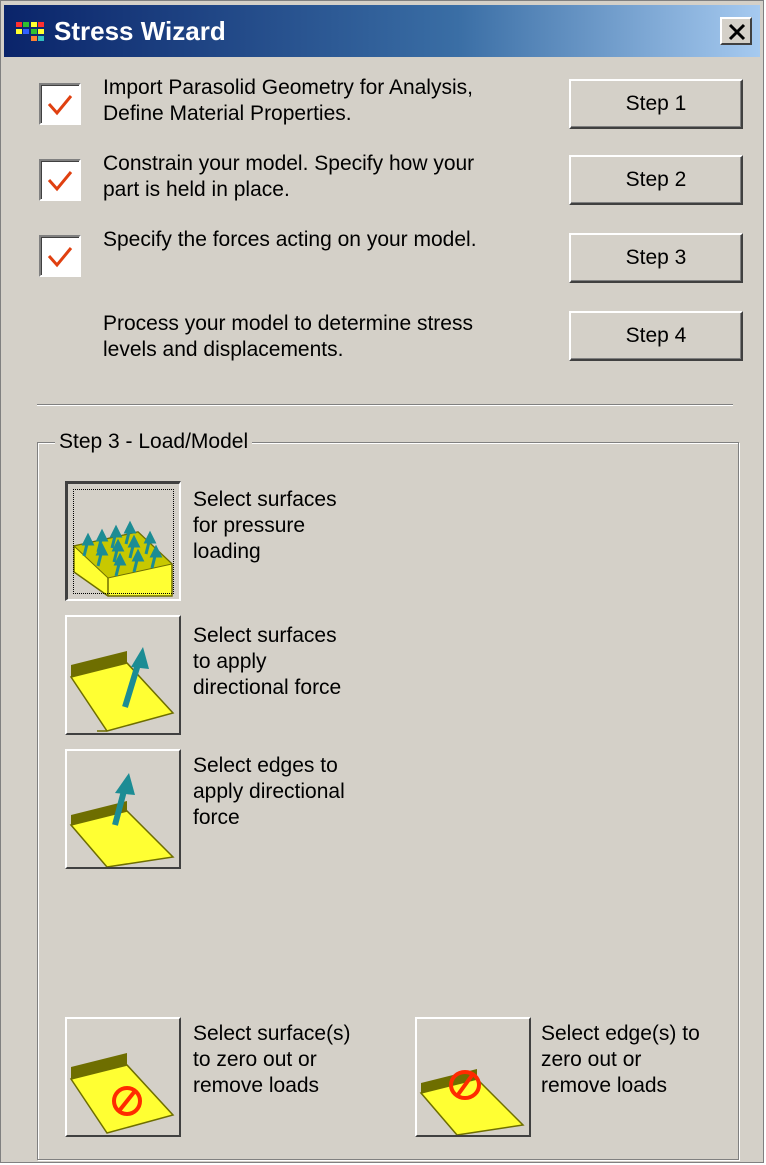  I want to click on pressure-load-label: Select surfaces for pressure loading, so click(265, 525).